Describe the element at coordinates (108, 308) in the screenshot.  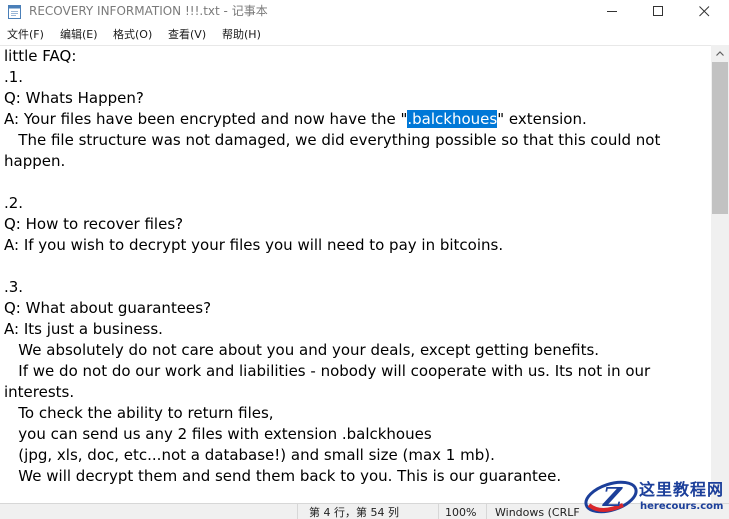
I see `text-line: Q: What about guarantees?` at that location.